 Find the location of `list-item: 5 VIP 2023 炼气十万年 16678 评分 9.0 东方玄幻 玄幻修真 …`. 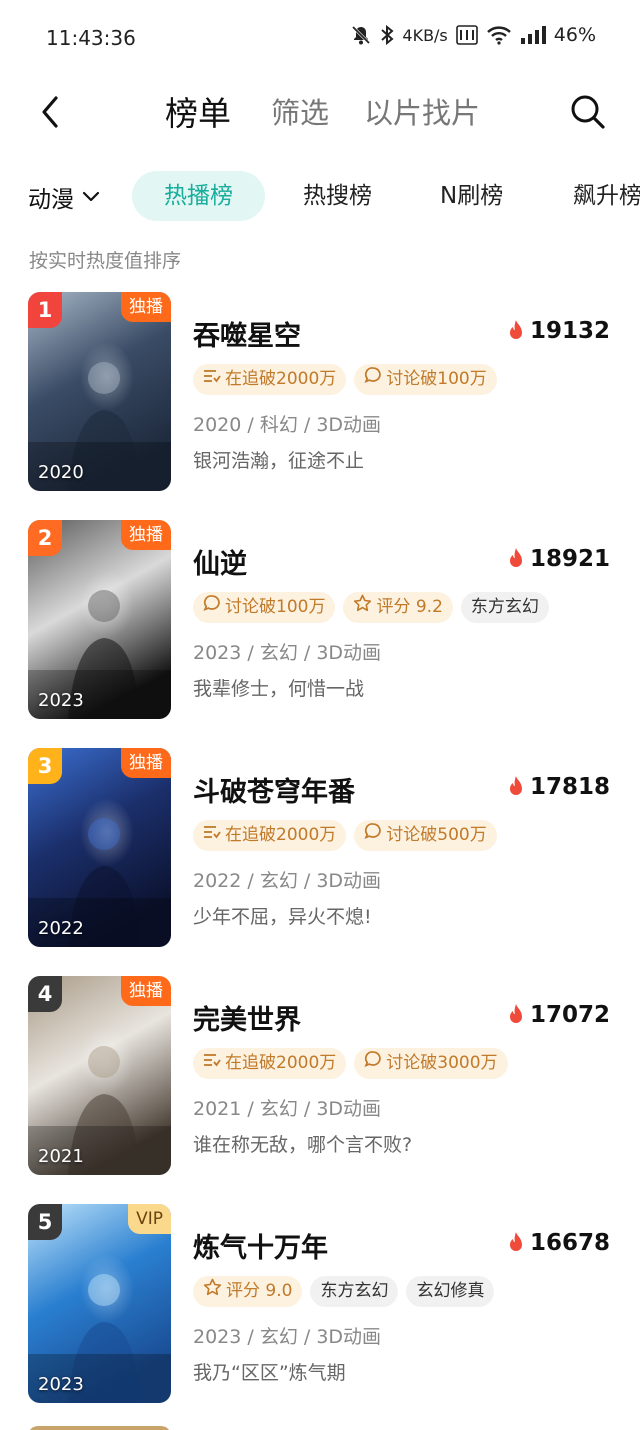

list-item: 5 VIP 2023 炼气十万年 16678 评分 9.0 东方玄幻 玄幻修真 … is located at coordinates (320, 1304).